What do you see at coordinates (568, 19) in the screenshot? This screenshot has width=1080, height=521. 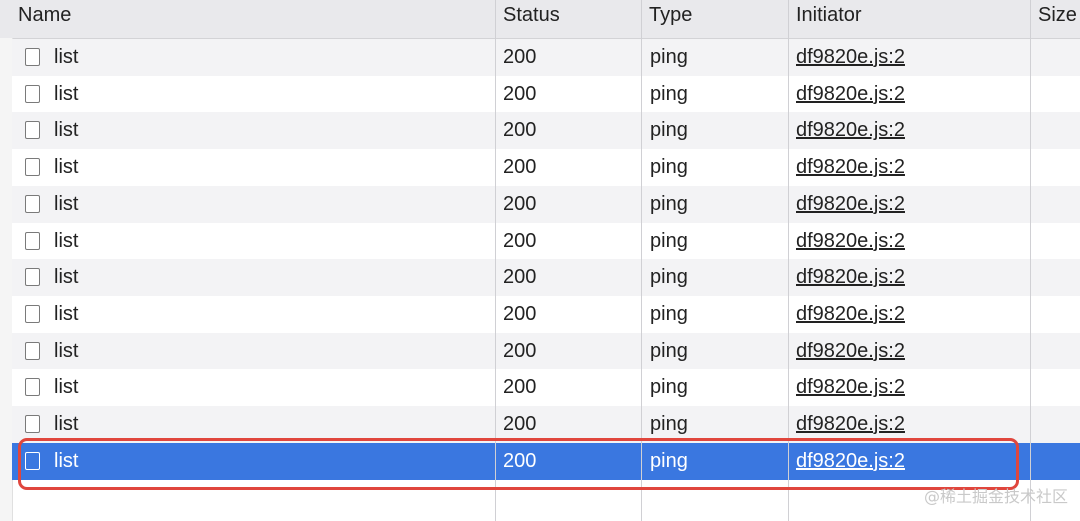 I see `column-header-status: Status` at bounding box center [568, 19].